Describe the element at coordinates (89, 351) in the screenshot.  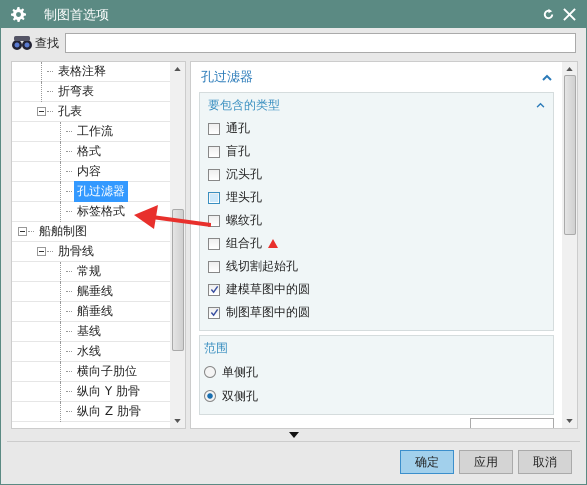
I see `tree-item: 水线` at that location.